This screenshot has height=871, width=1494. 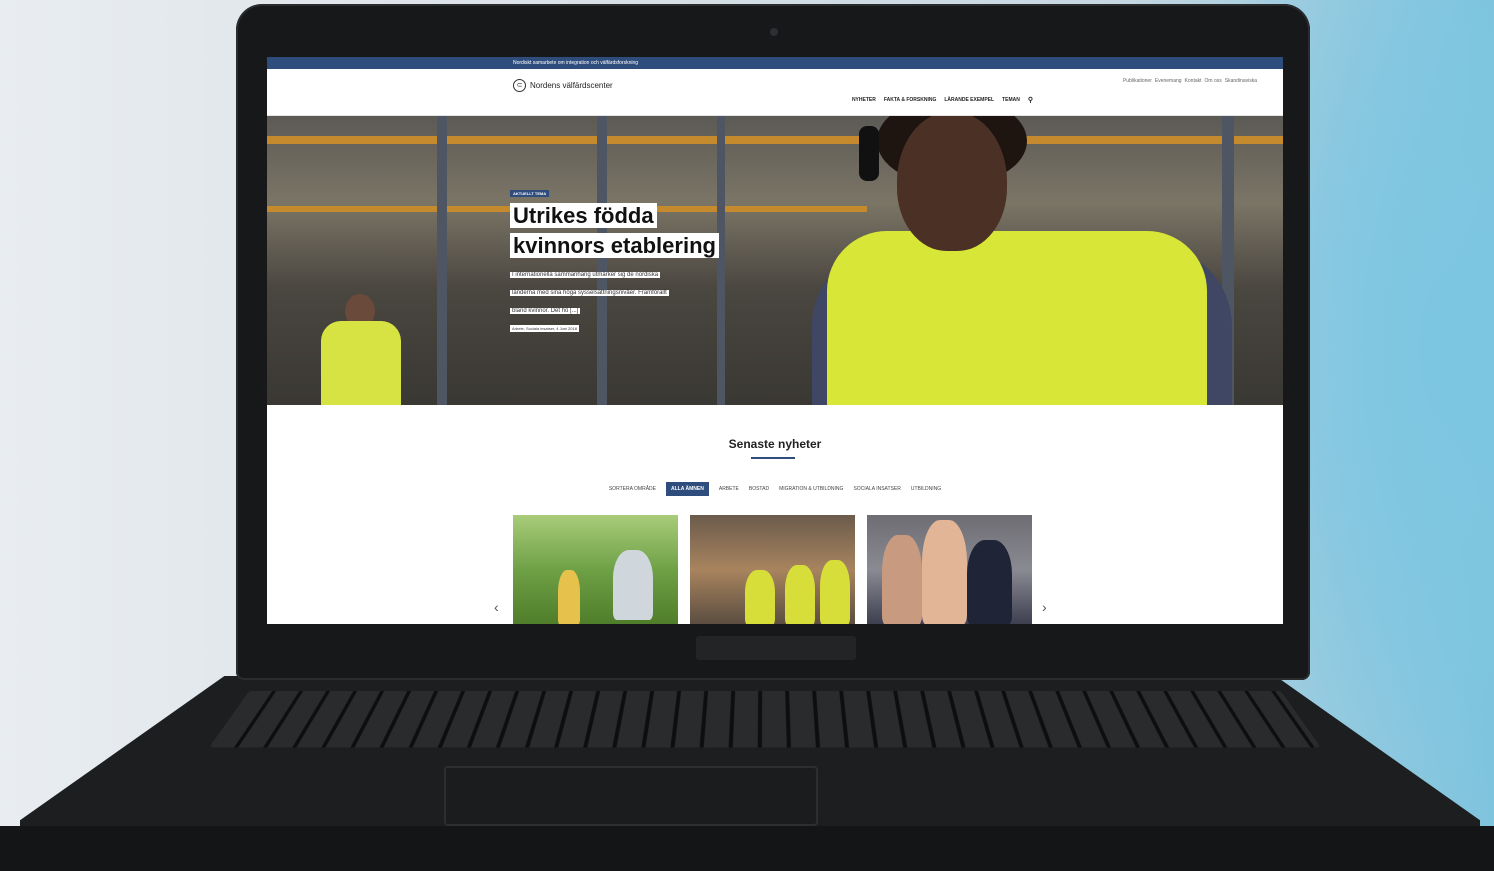 I want to click on laptop-hinge, so click(x=776, y=648).